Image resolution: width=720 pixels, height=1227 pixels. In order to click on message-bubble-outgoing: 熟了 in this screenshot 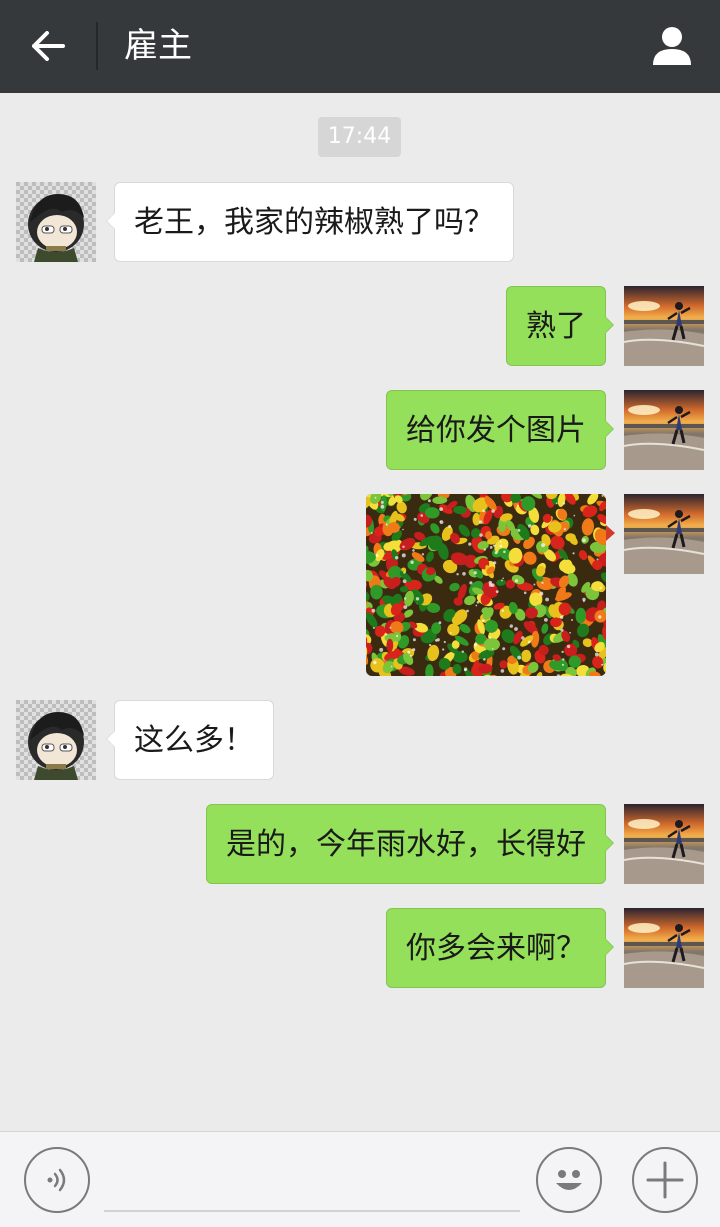, I will do `click(560, 326)`.